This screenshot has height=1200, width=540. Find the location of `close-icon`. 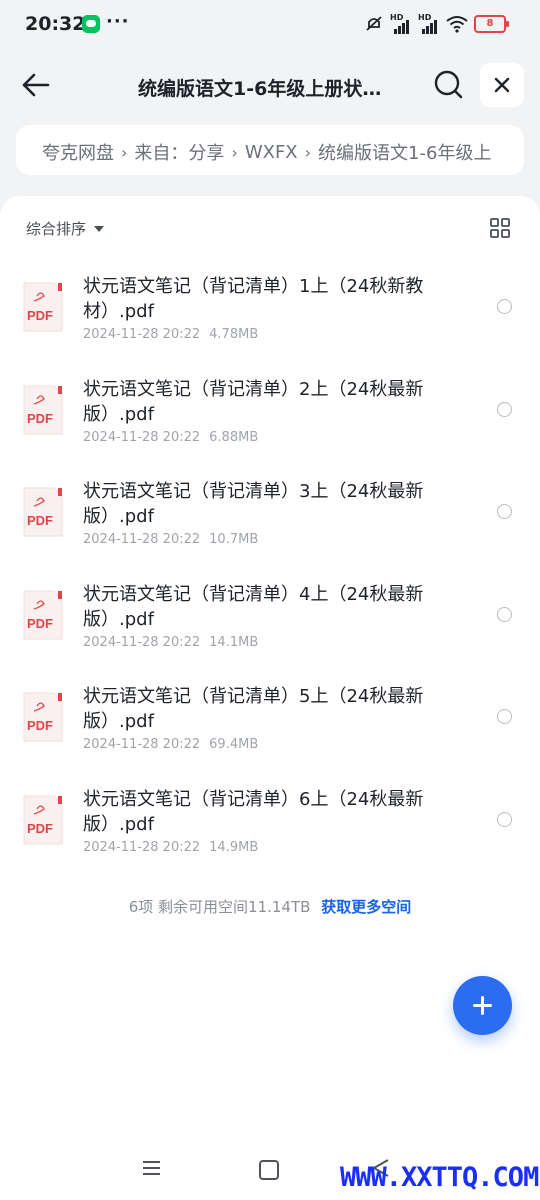

close-icon is located at coordinates (502, 85).